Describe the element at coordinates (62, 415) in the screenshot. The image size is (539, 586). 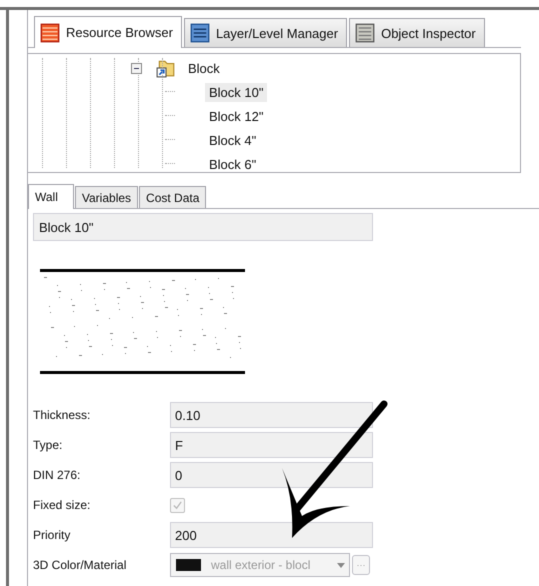
I see `field-label: Thickness:` at that location.